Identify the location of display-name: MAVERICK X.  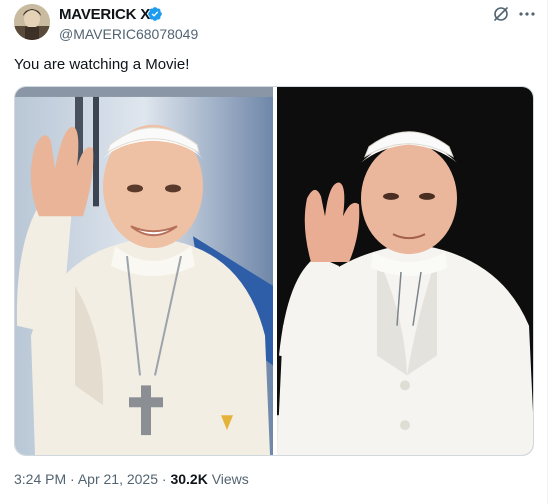
(104, 15).